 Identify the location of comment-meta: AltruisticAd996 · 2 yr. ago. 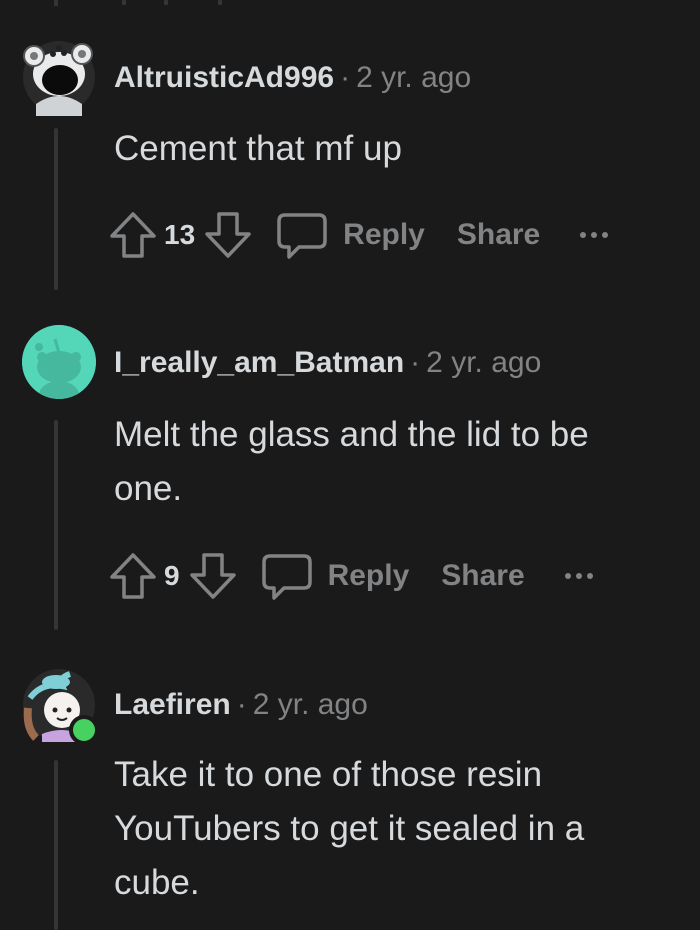
(292, 78).